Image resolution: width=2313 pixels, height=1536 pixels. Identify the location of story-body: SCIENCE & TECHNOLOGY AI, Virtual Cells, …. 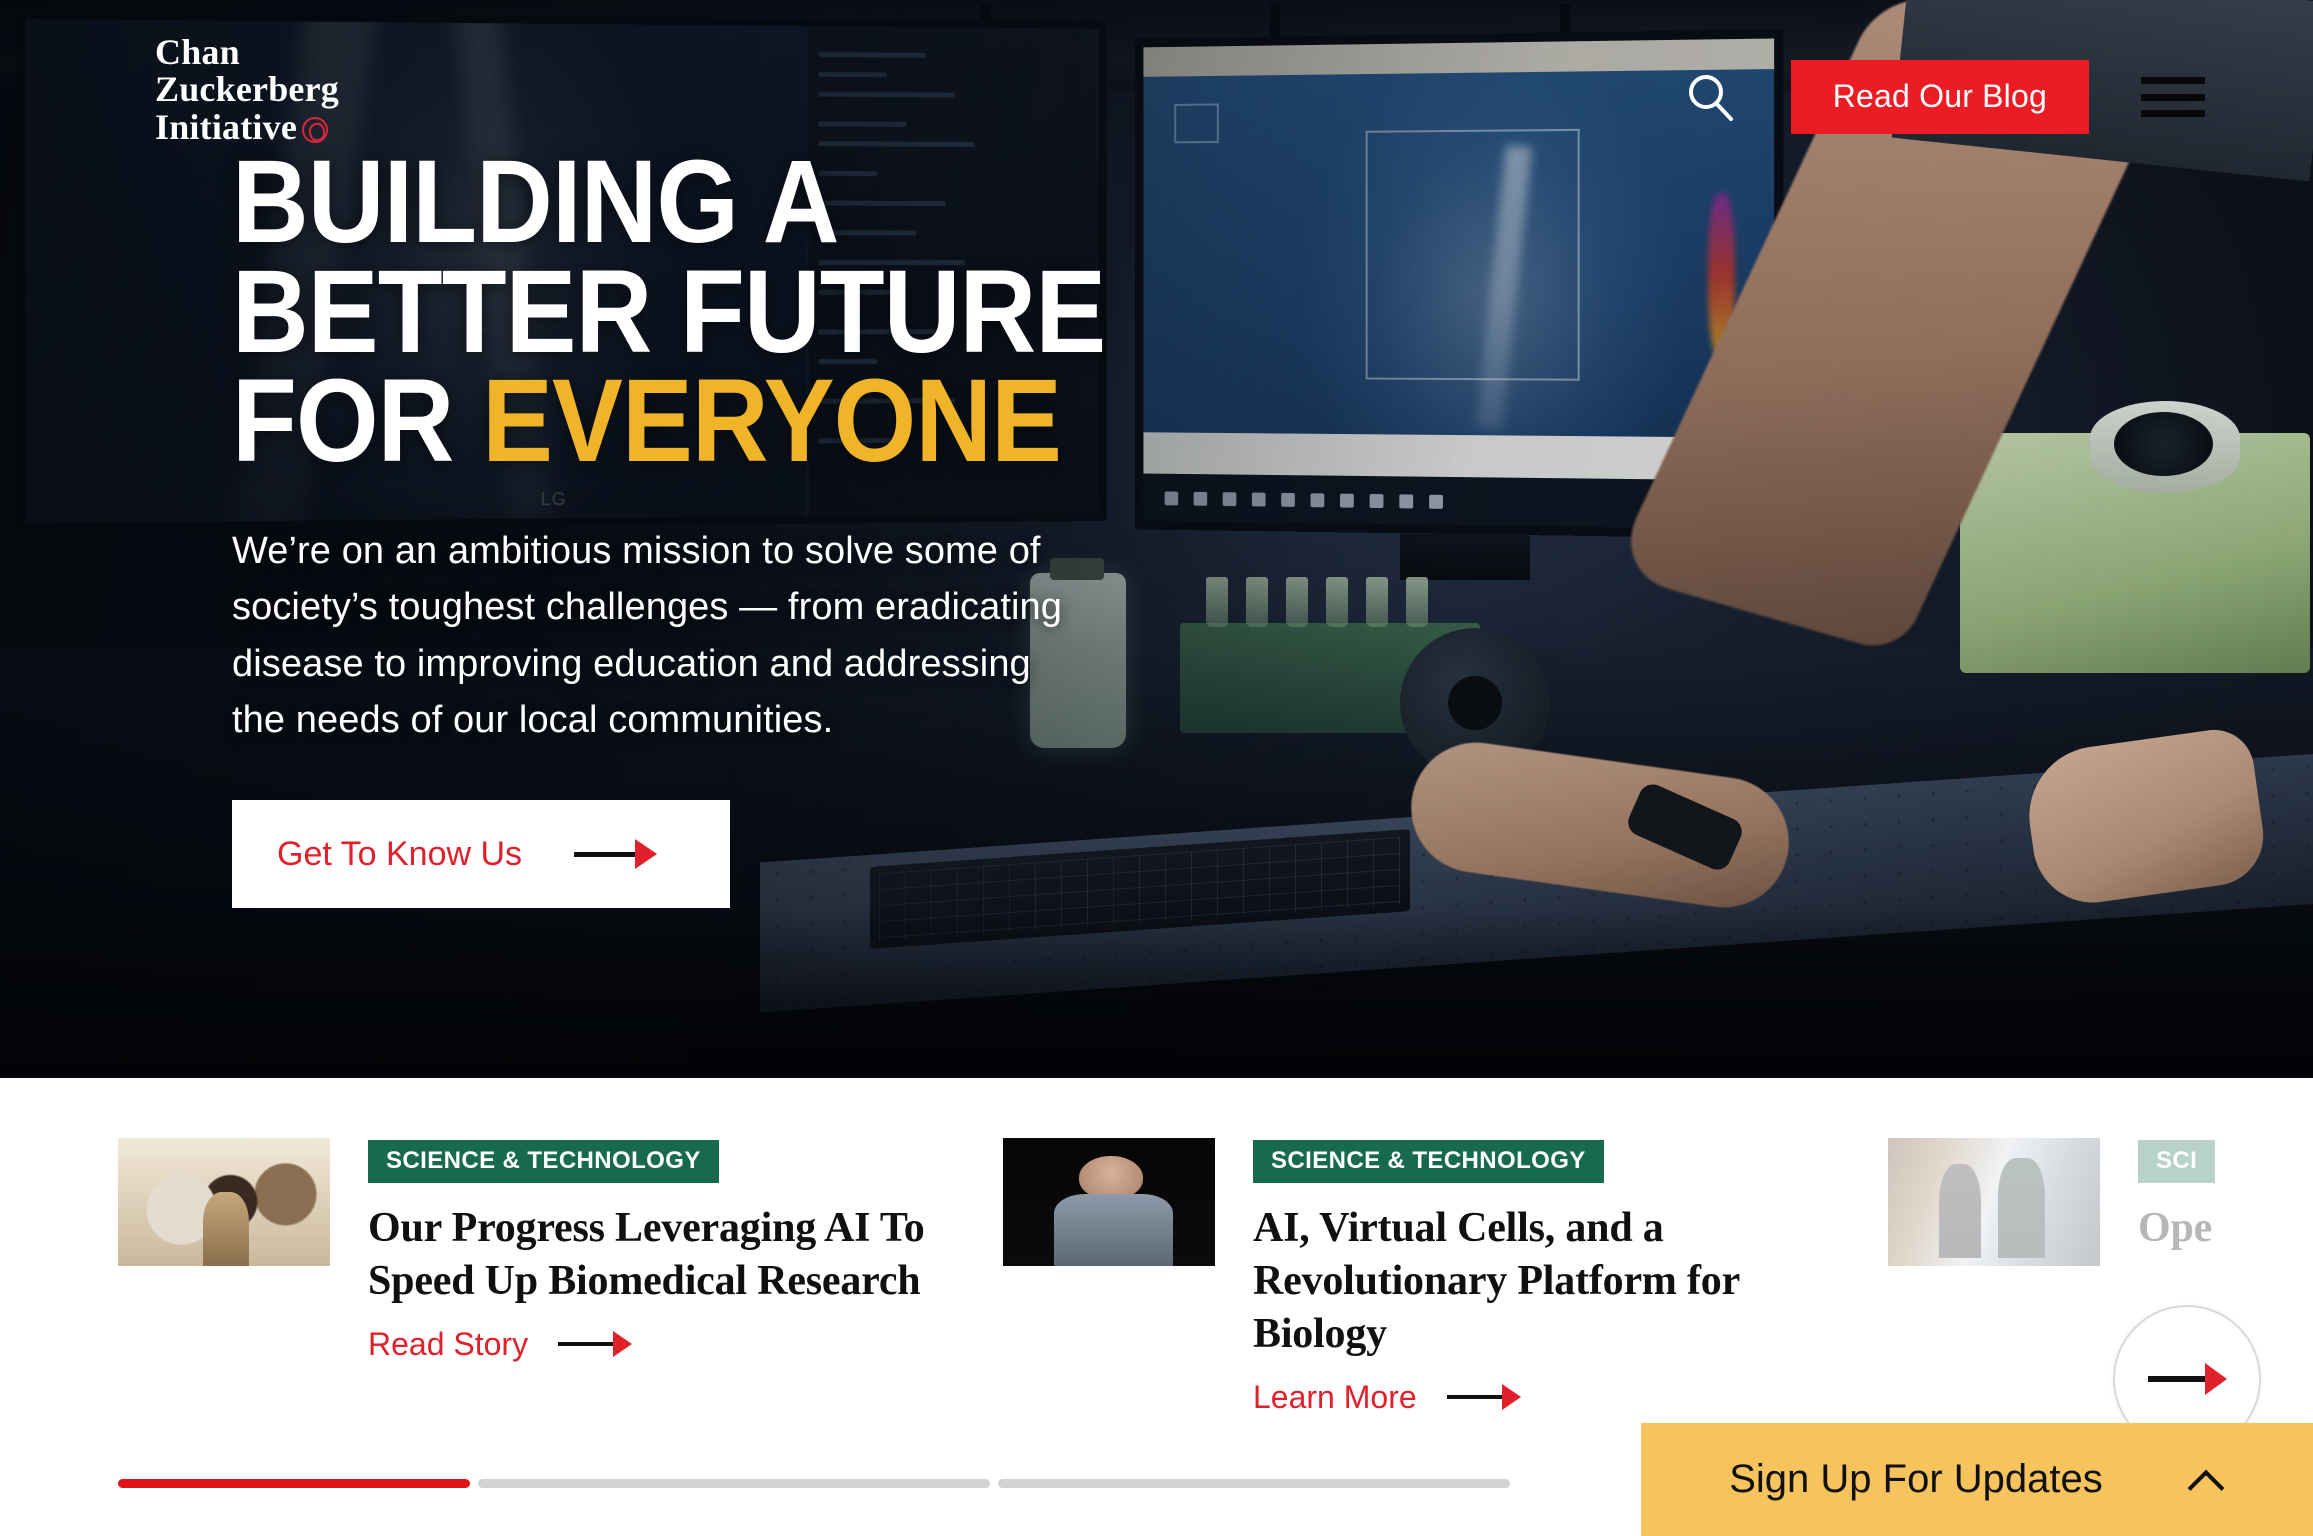
(1533, 1277).